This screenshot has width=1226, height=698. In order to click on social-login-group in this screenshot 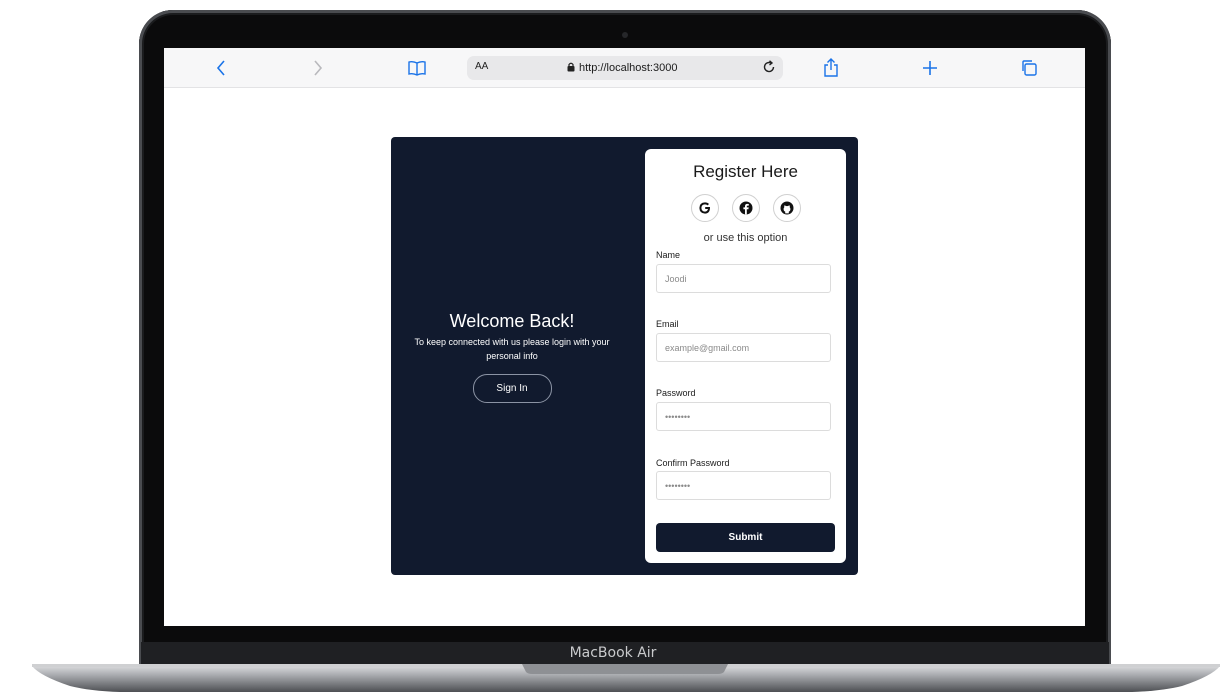, I will do `click(746, 208)`.